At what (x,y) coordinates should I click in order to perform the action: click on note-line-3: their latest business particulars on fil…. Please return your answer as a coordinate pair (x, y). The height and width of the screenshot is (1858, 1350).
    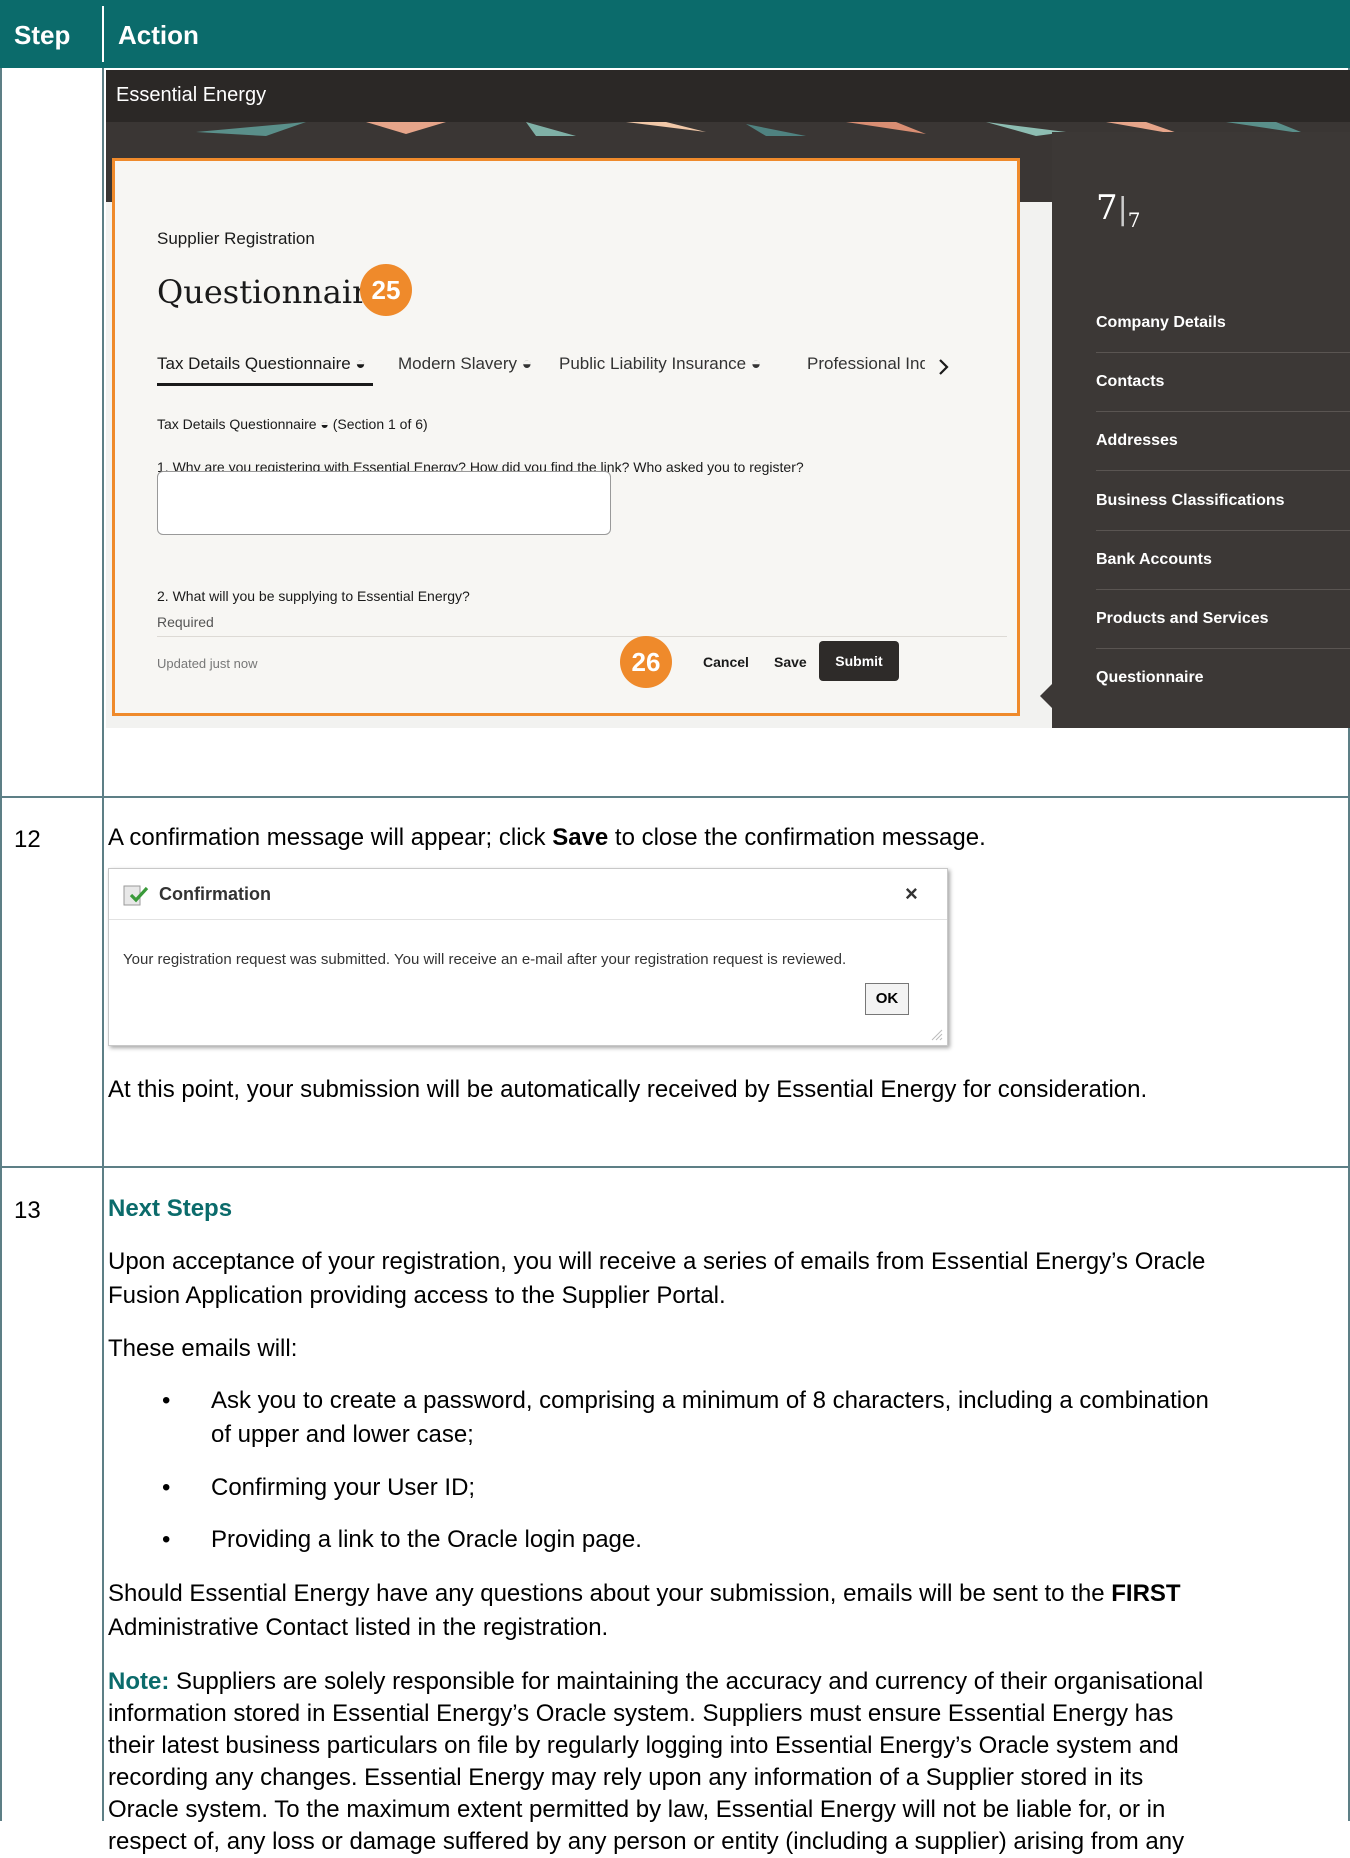
    Looking at the image, I should click on (643, 1745).